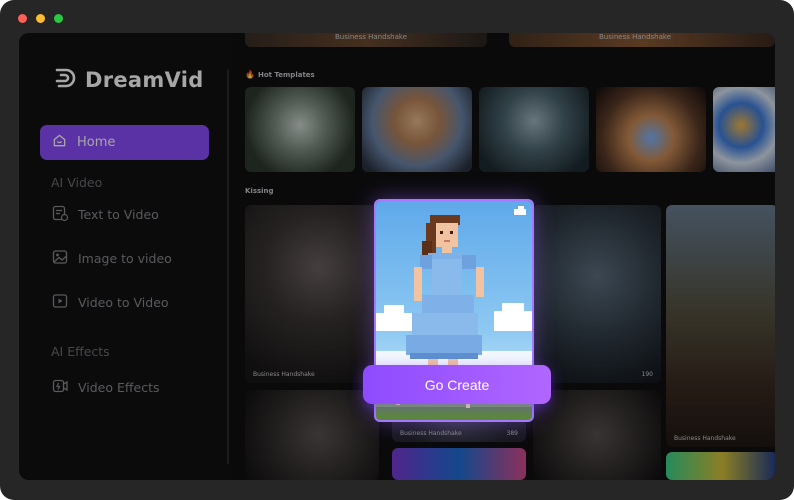 This screenshot has height=500, width=794. I want to click on sidebar-item-home: Home, so click(124, 142).